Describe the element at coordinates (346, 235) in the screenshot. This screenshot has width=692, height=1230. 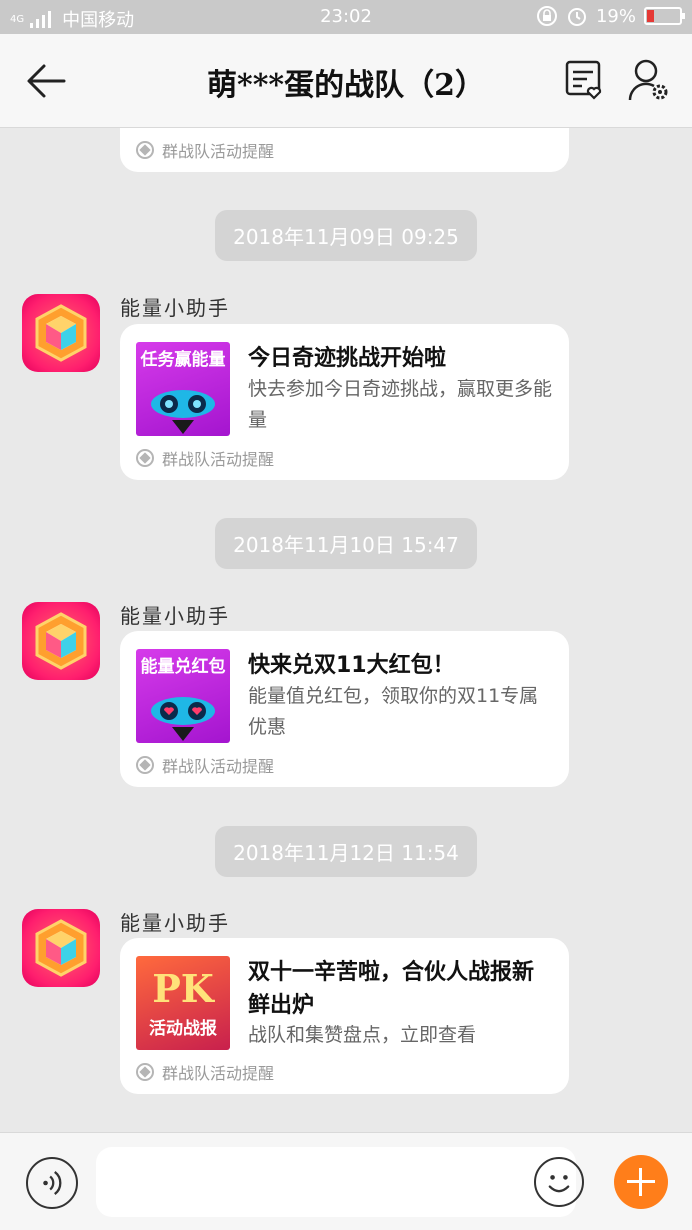
I see `timestamp: 2018年11月09日 09:25` at that location.